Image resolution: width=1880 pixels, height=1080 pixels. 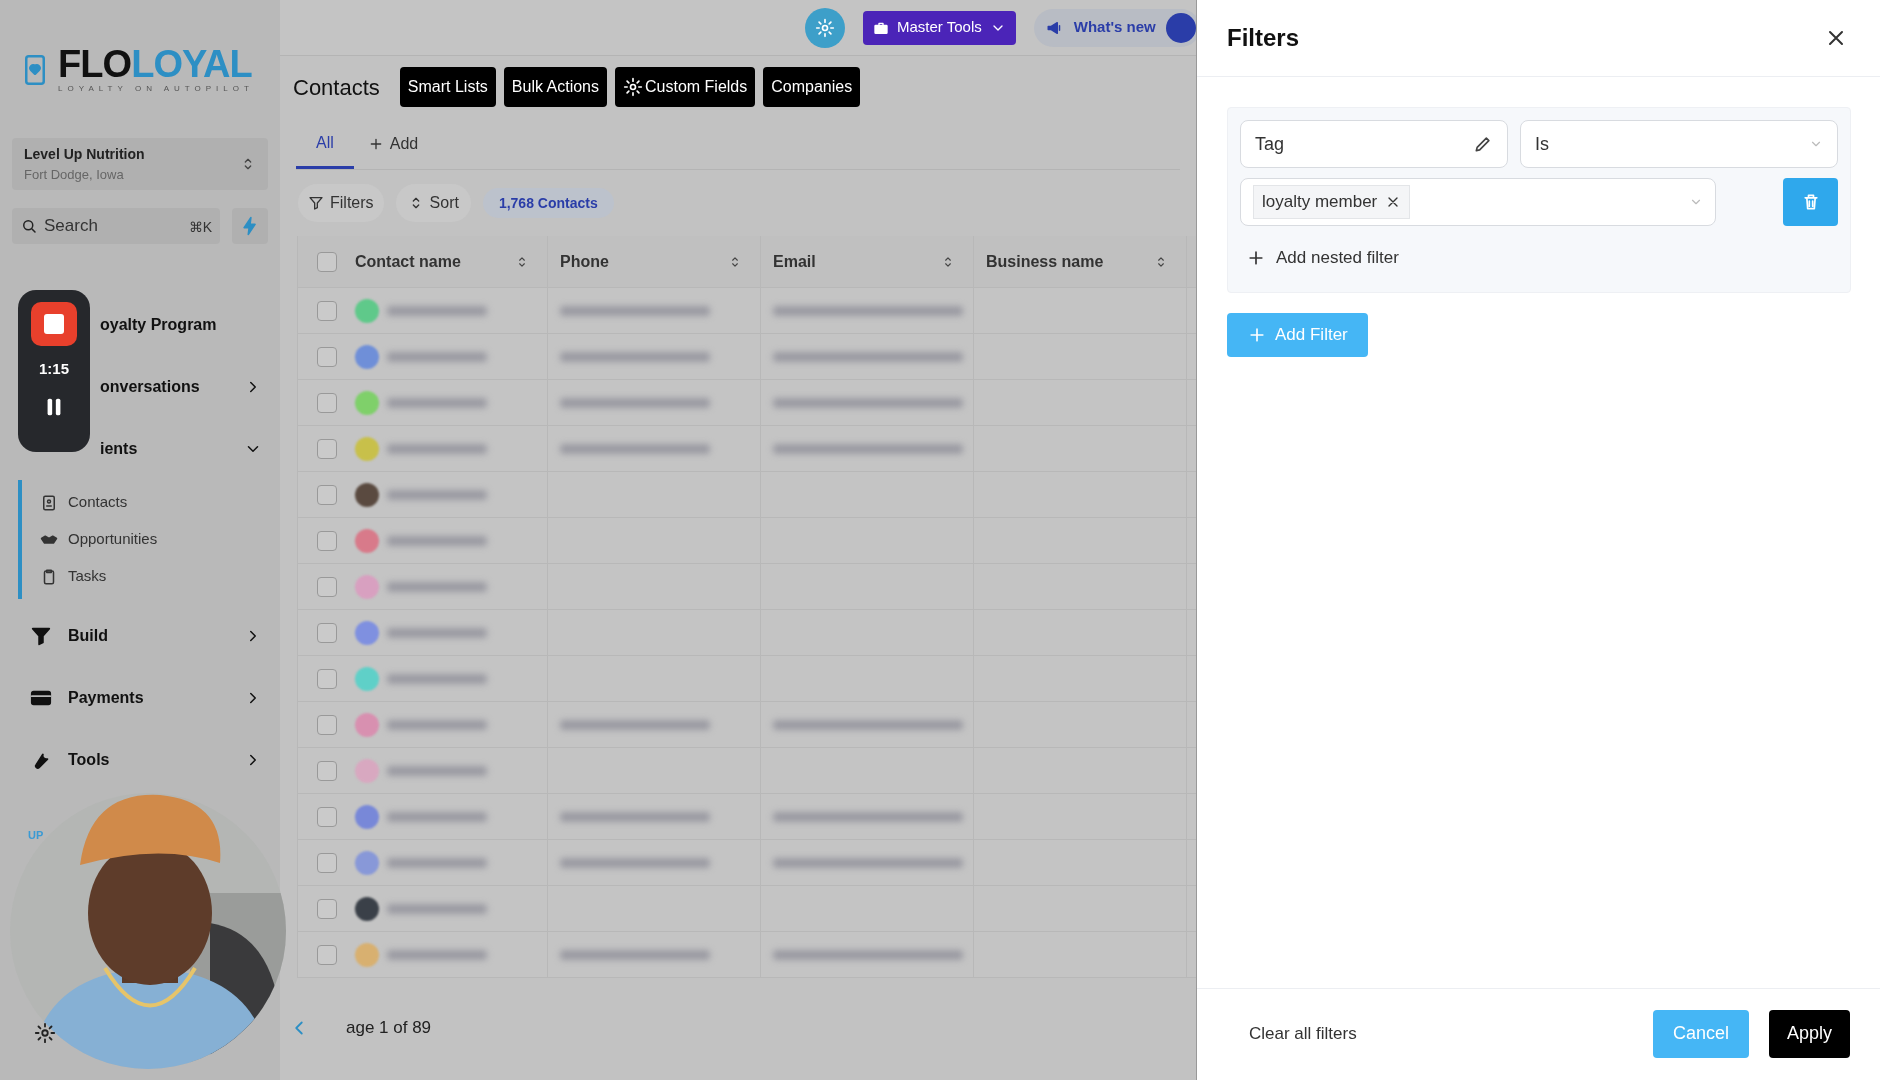 What do you see at coordinates (49, 502) in the screenshot?
I see `contact-card-icon` at bounding box center [49, 502].